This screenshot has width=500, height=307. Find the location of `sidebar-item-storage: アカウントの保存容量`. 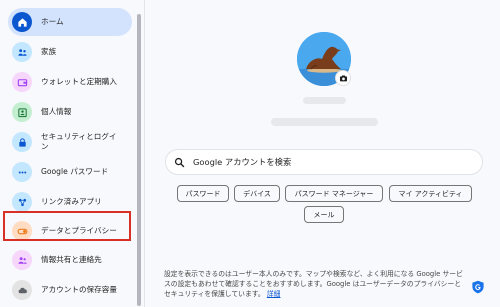

sidebar-item-storage: アカウントの保存容量 is located at coordinates (70, 290).